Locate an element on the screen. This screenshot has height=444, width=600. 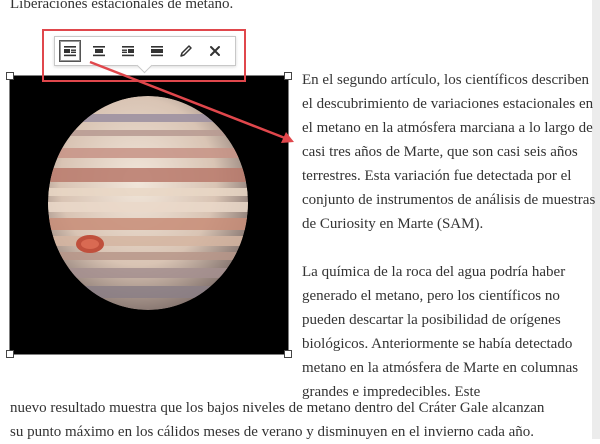
heading-partial: Liberaciones estacionales de metano. is located at coordinates (122, 6).